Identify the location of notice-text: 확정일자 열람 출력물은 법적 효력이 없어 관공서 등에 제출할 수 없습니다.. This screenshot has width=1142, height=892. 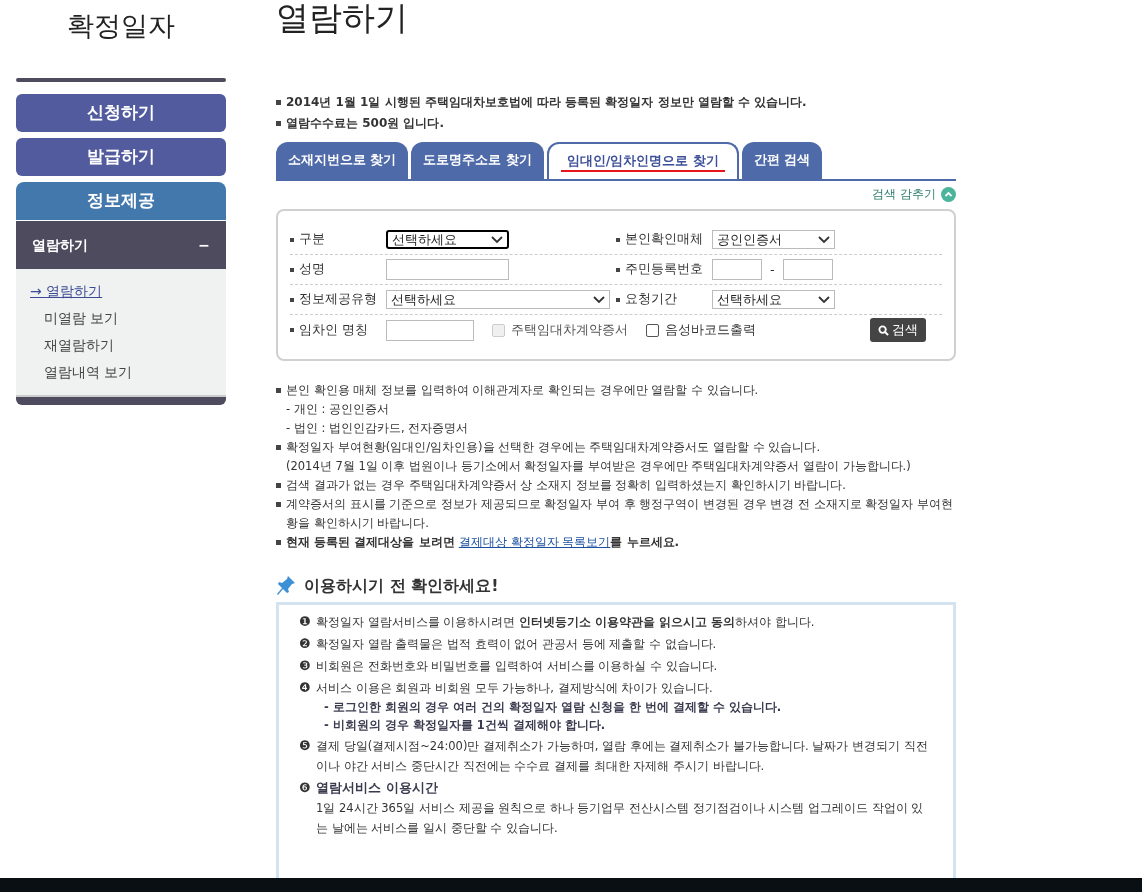
(516, 644).